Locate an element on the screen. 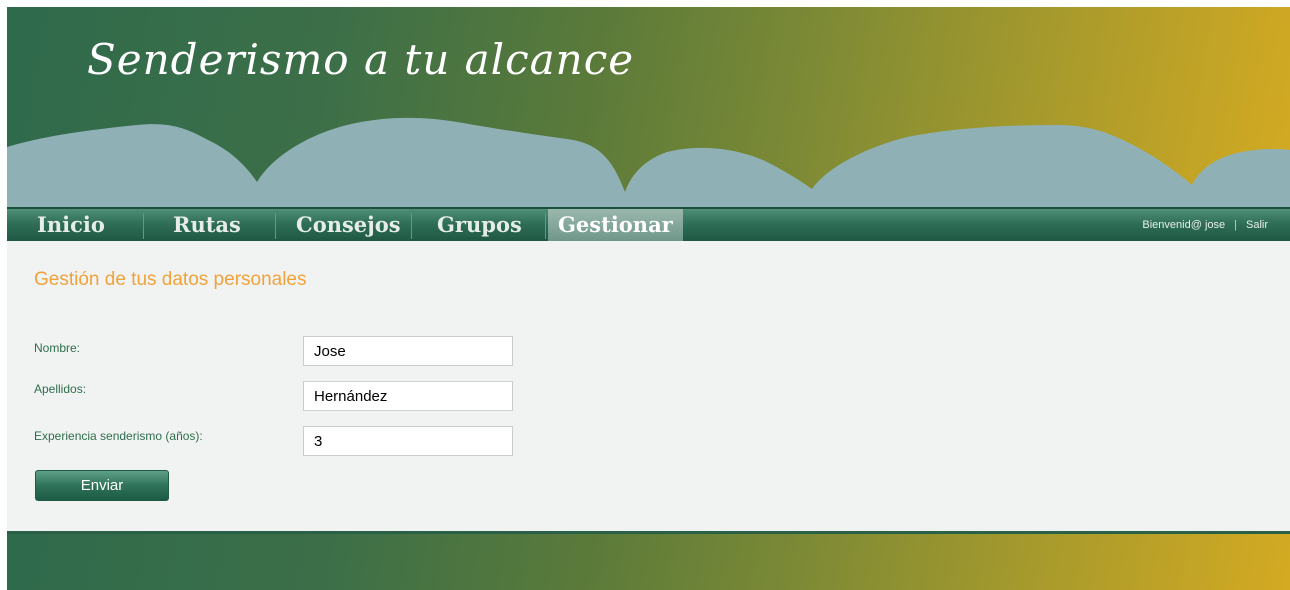  nav-item-grupos: Grupos is located at coordinates (479, 225).